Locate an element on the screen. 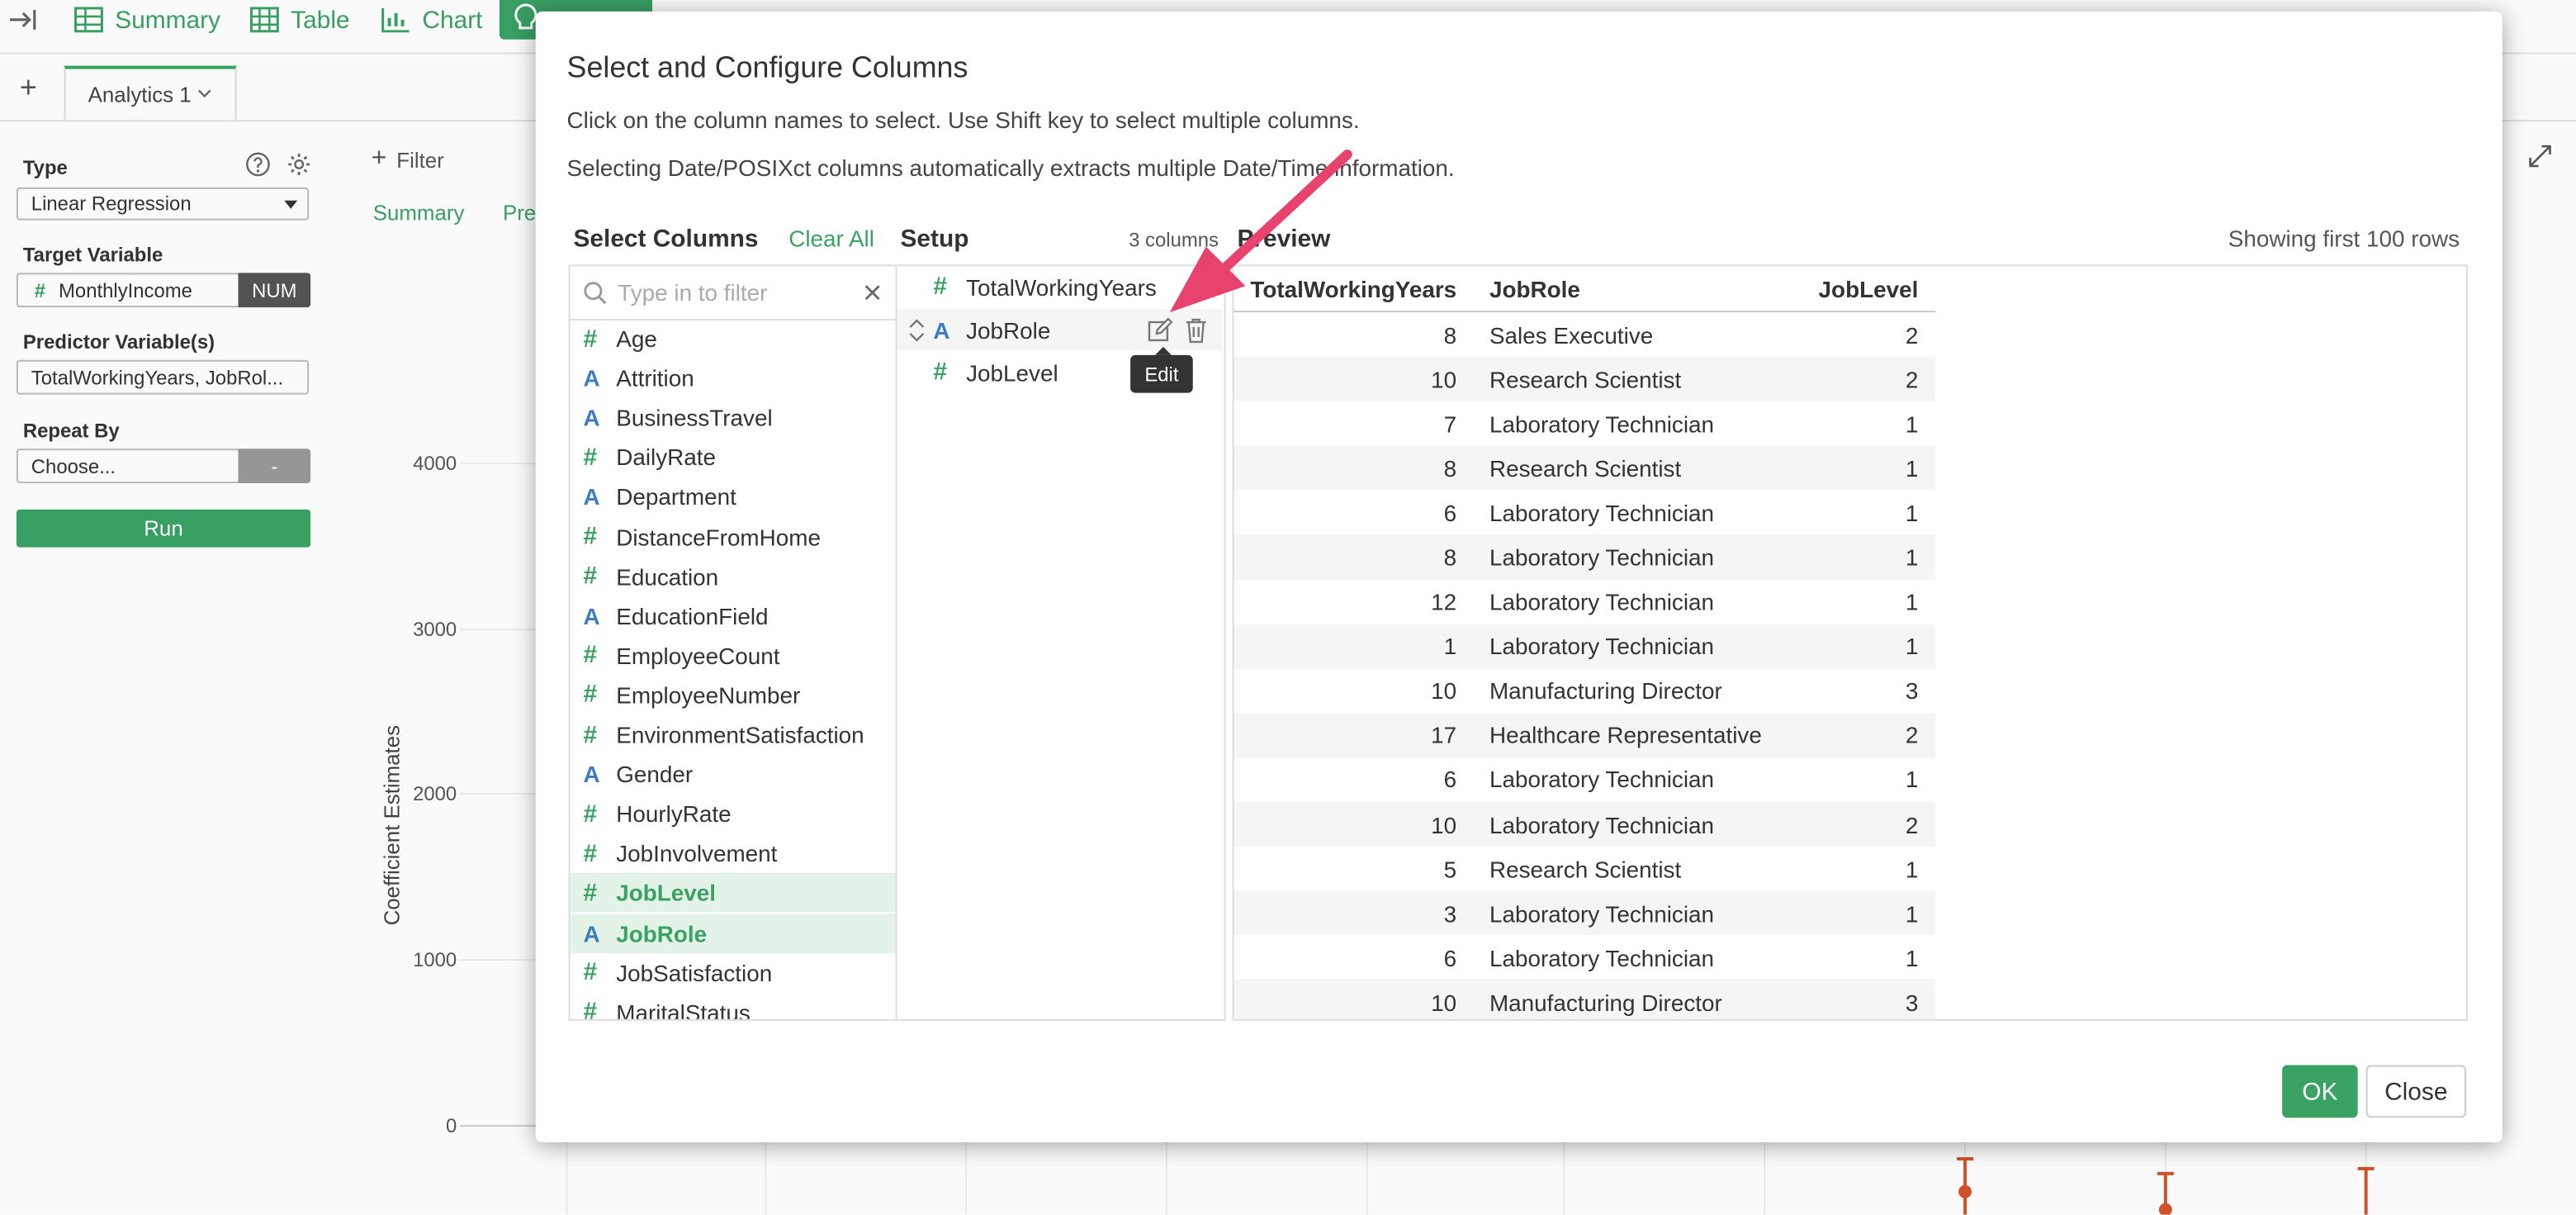  column-list-item: # EmployeeCount is located at coordinates (733, 656).